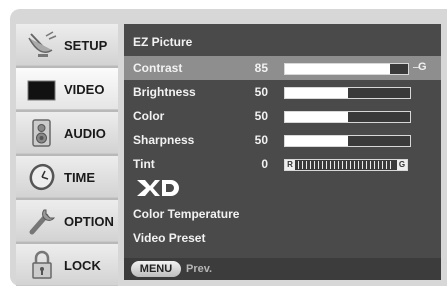 The image size is (447, 293). What do you see at coordinates (290, 165) in the screenshot?
I see `tint-red-label: R` at bounding box center [290, 165].